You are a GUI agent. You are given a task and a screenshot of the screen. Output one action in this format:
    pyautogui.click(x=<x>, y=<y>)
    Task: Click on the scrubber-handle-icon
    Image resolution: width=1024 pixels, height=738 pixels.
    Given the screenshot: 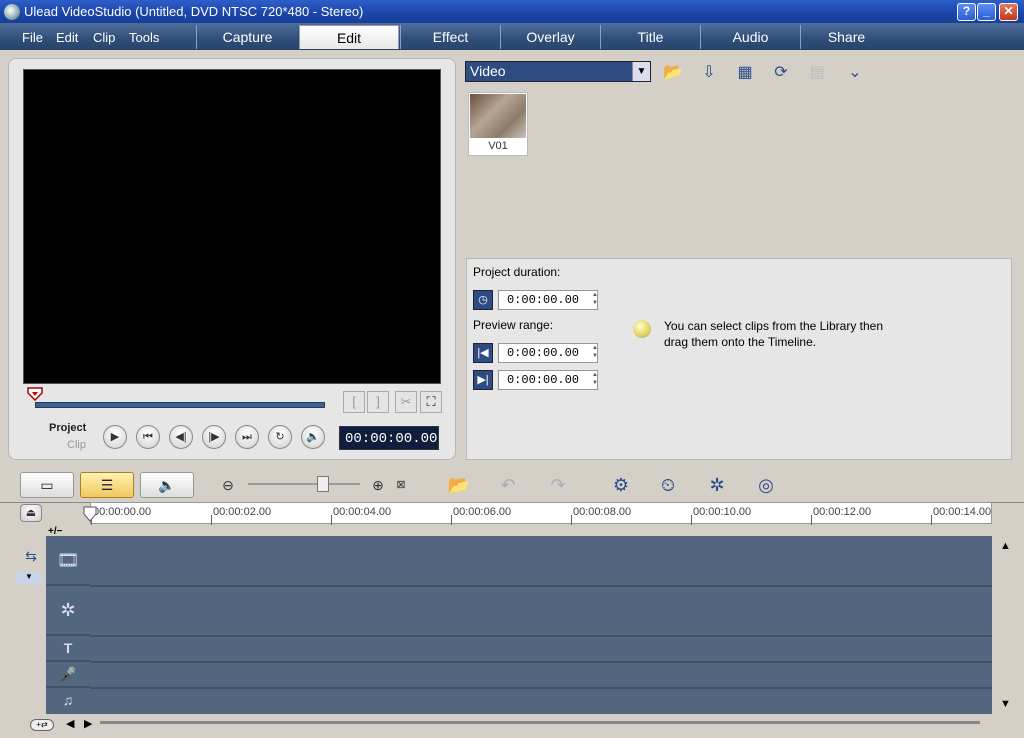 What is the action you would take?
    pyautogui.click(x=35, y=394)
    